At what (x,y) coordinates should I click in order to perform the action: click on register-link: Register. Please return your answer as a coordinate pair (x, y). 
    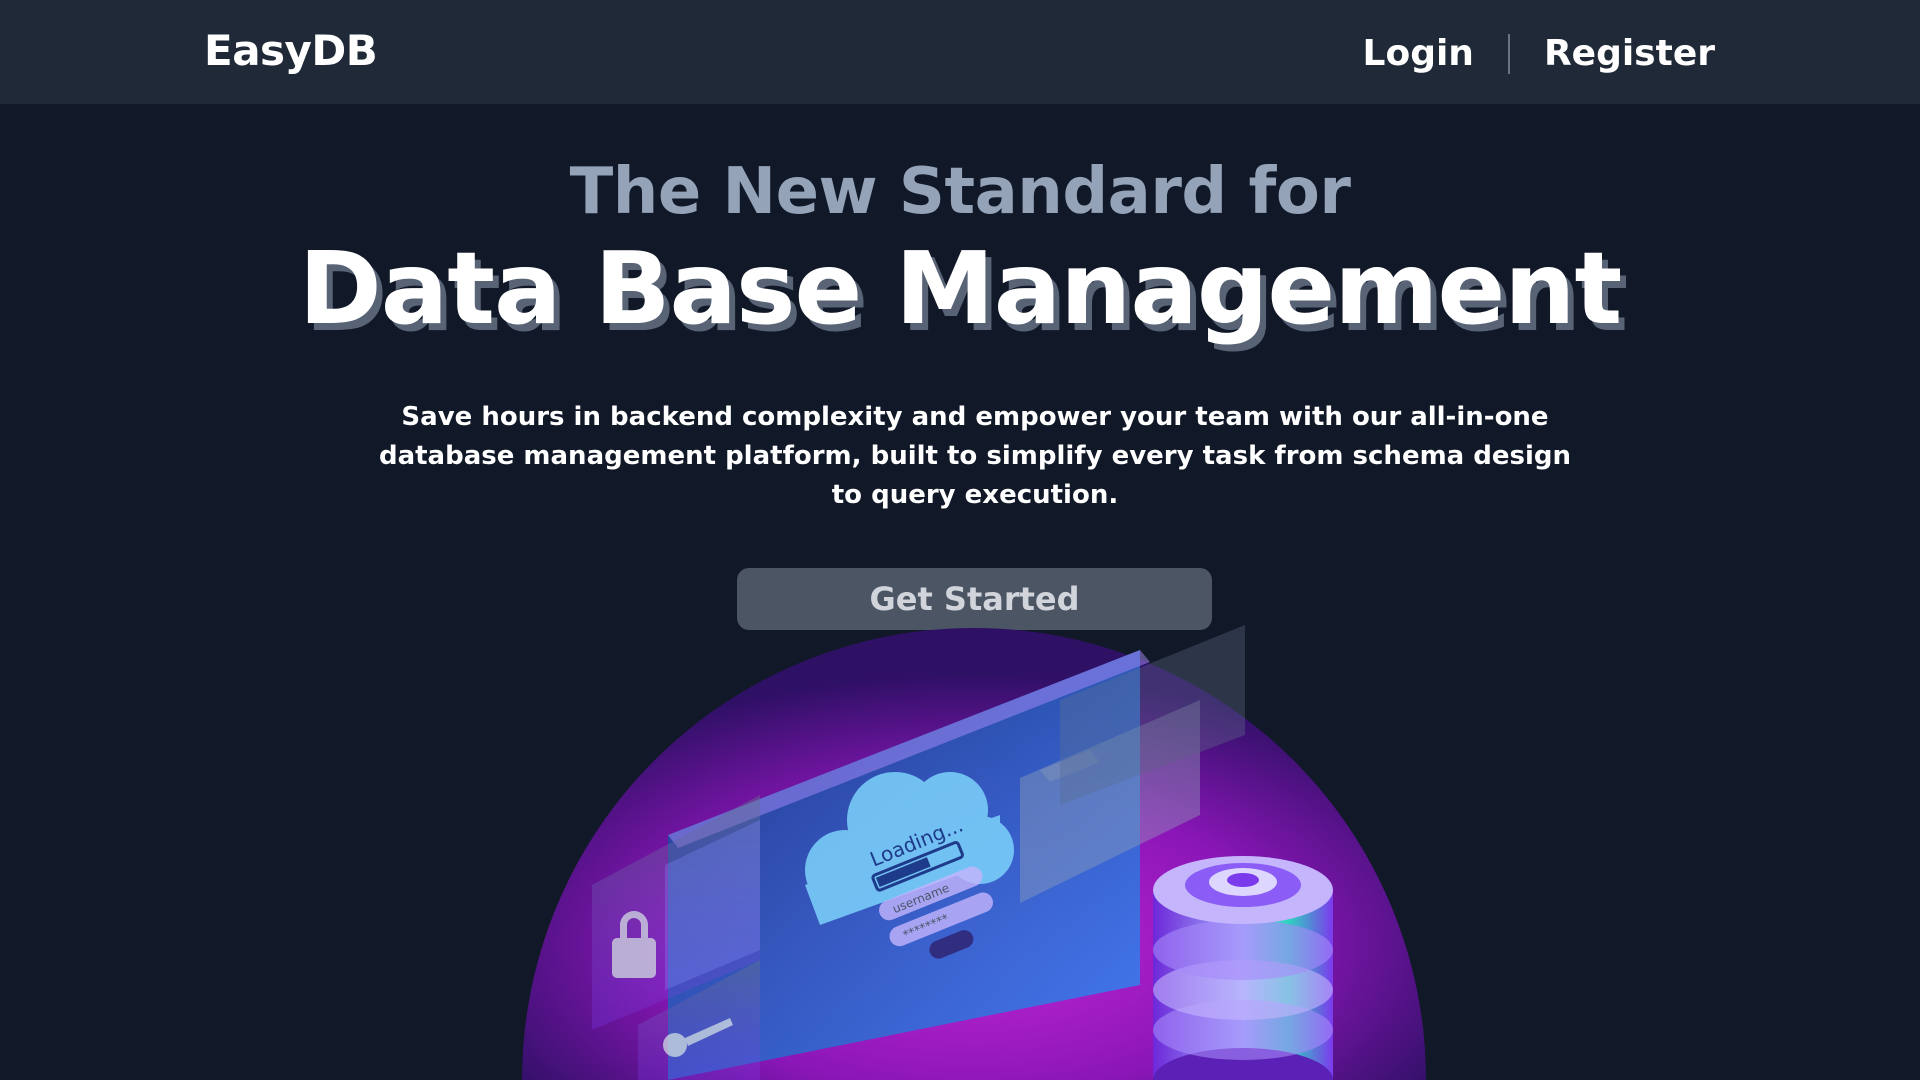
    Looking at the image, I should click on (1629, 54).